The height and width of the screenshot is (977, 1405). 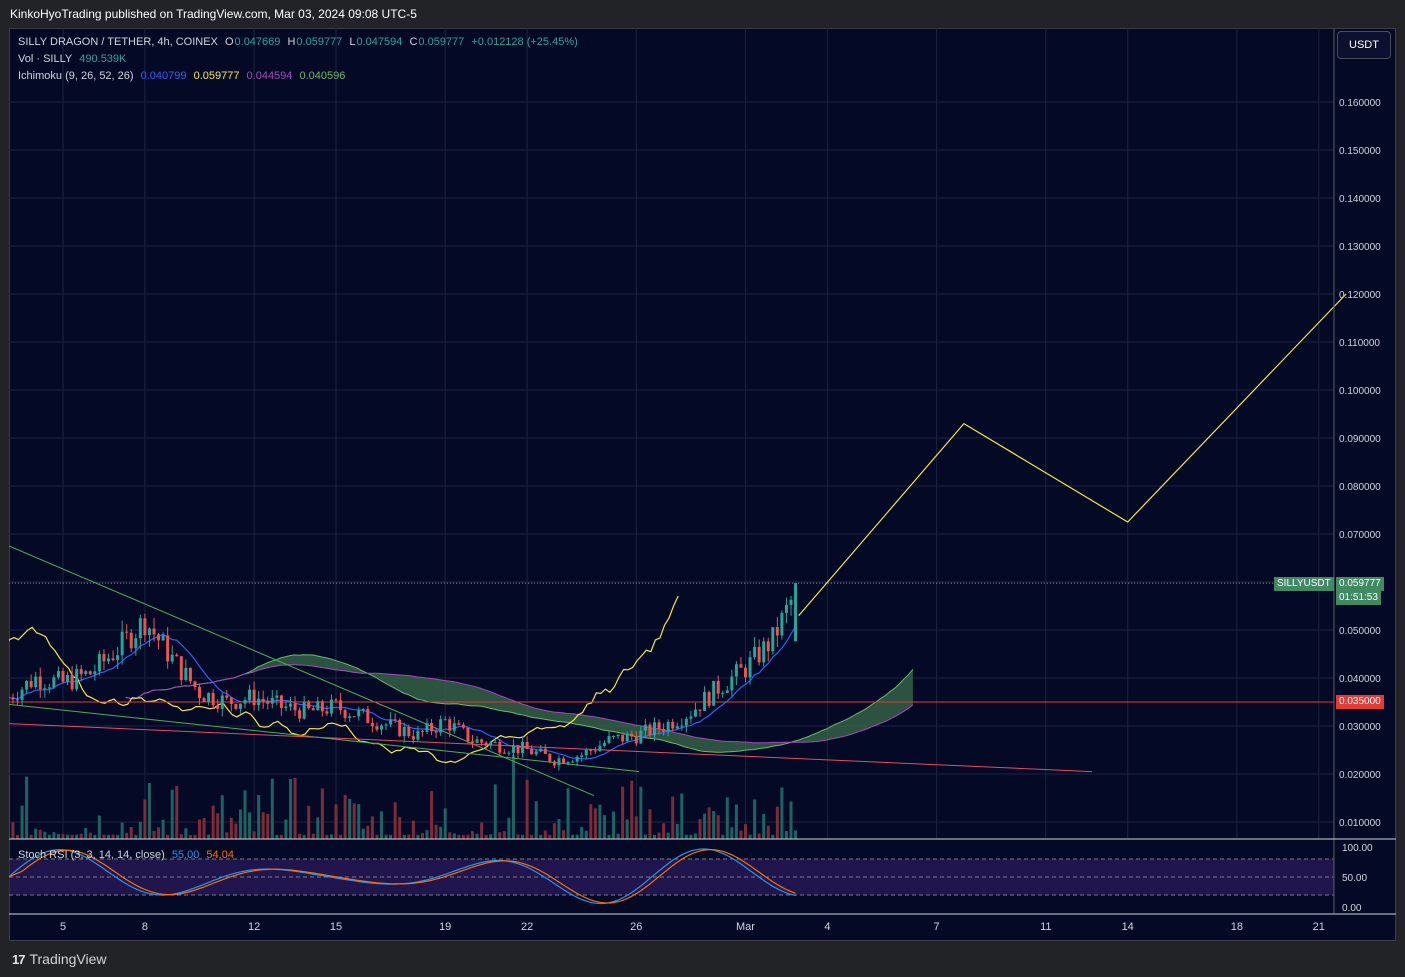 I want to click on price-tick-label: 0.130000, so click(x=1360, y=247).